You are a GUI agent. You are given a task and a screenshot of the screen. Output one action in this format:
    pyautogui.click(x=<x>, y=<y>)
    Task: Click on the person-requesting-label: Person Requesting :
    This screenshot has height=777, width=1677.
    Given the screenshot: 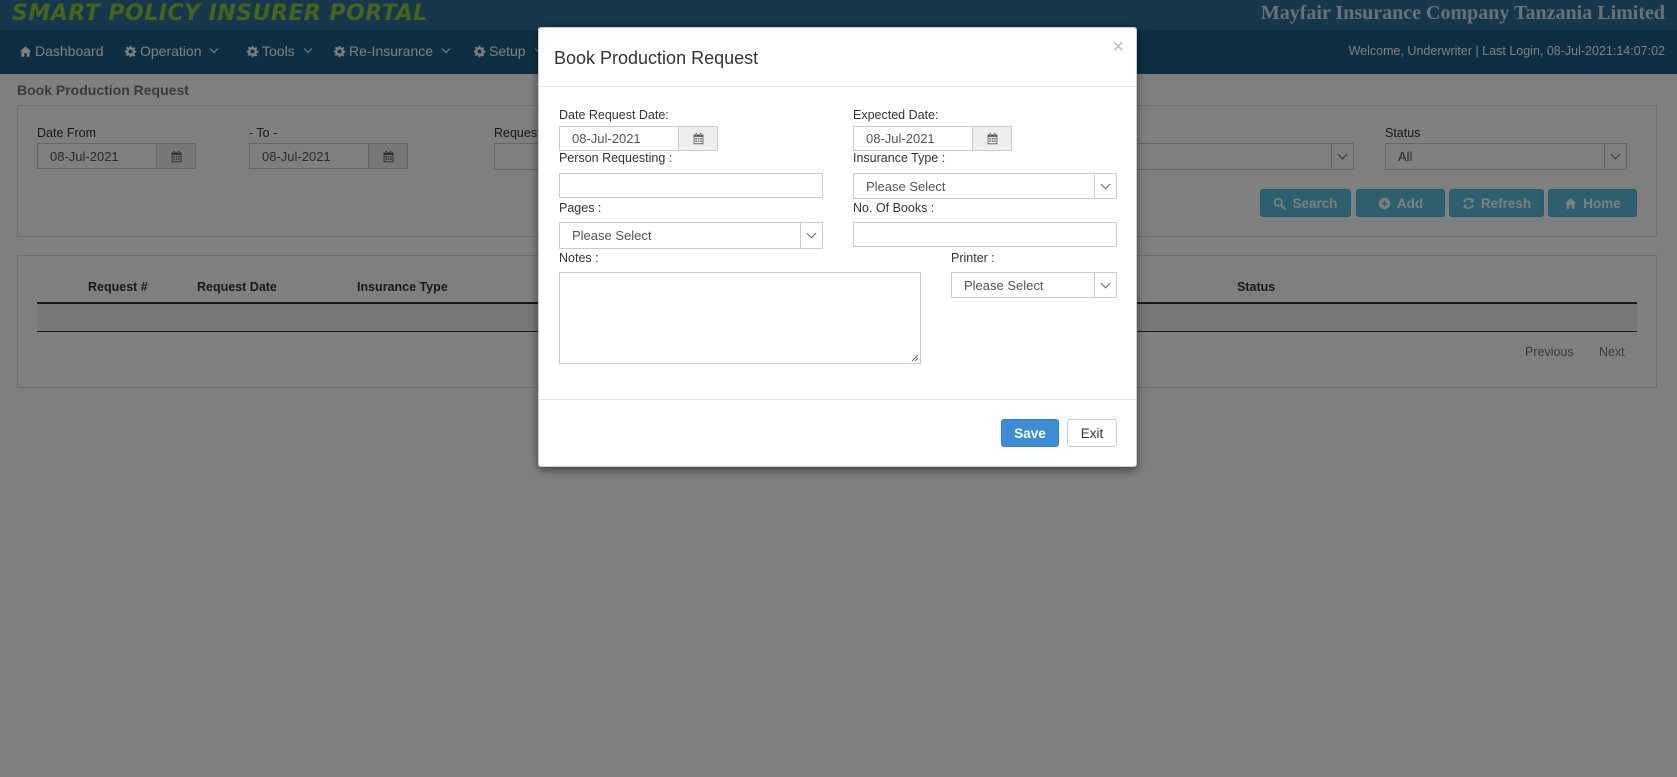 What is the action you would take?
    pyautogui.click(x=616, y=158)
    